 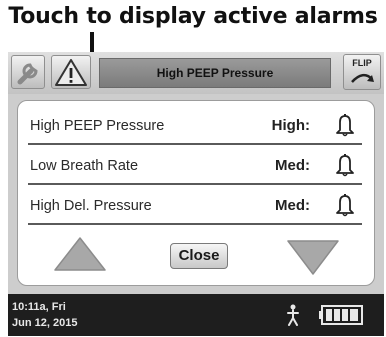 What do you see at coordinates (195, 207) in the screenshot?
I see `alarm-row: High Del. Pressure Med:` at bounding box center [195, 207].